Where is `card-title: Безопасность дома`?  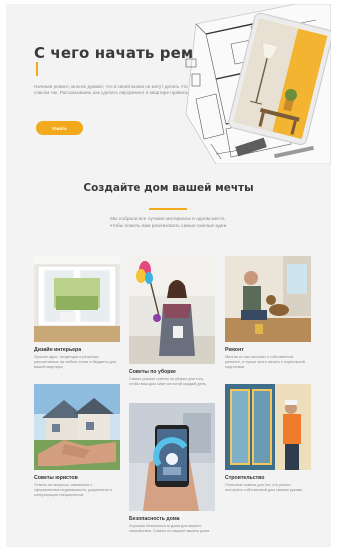
card-title: Безопасность дома is located at coordinates (154, 519).